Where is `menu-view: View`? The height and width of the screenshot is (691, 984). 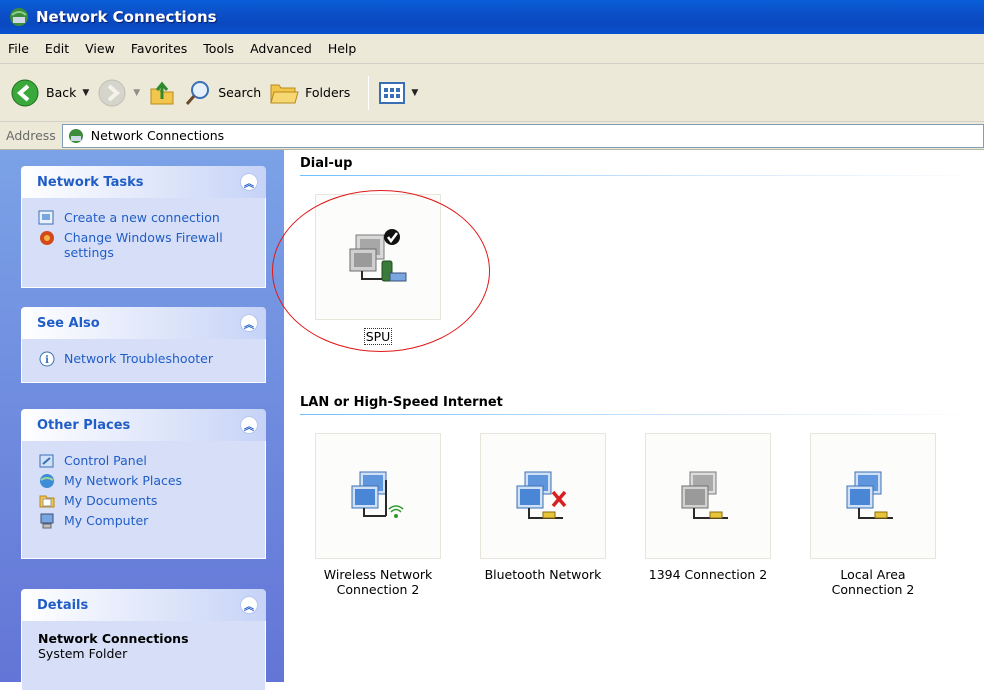 menu-view: View is located at coordinates (100, 48).